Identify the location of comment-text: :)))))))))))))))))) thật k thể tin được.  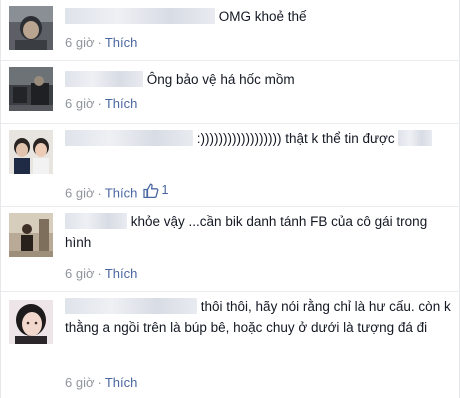
(295, 138).